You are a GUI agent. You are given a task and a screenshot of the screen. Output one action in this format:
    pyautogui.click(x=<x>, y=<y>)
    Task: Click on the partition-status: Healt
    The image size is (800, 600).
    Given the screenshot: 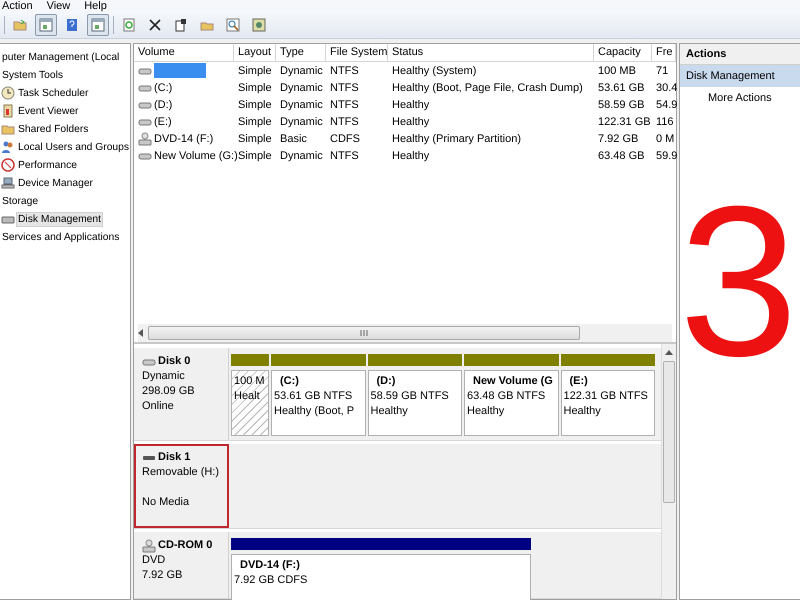 What is the action you would take?
    pyautogui.click(x=247, y=396)
    